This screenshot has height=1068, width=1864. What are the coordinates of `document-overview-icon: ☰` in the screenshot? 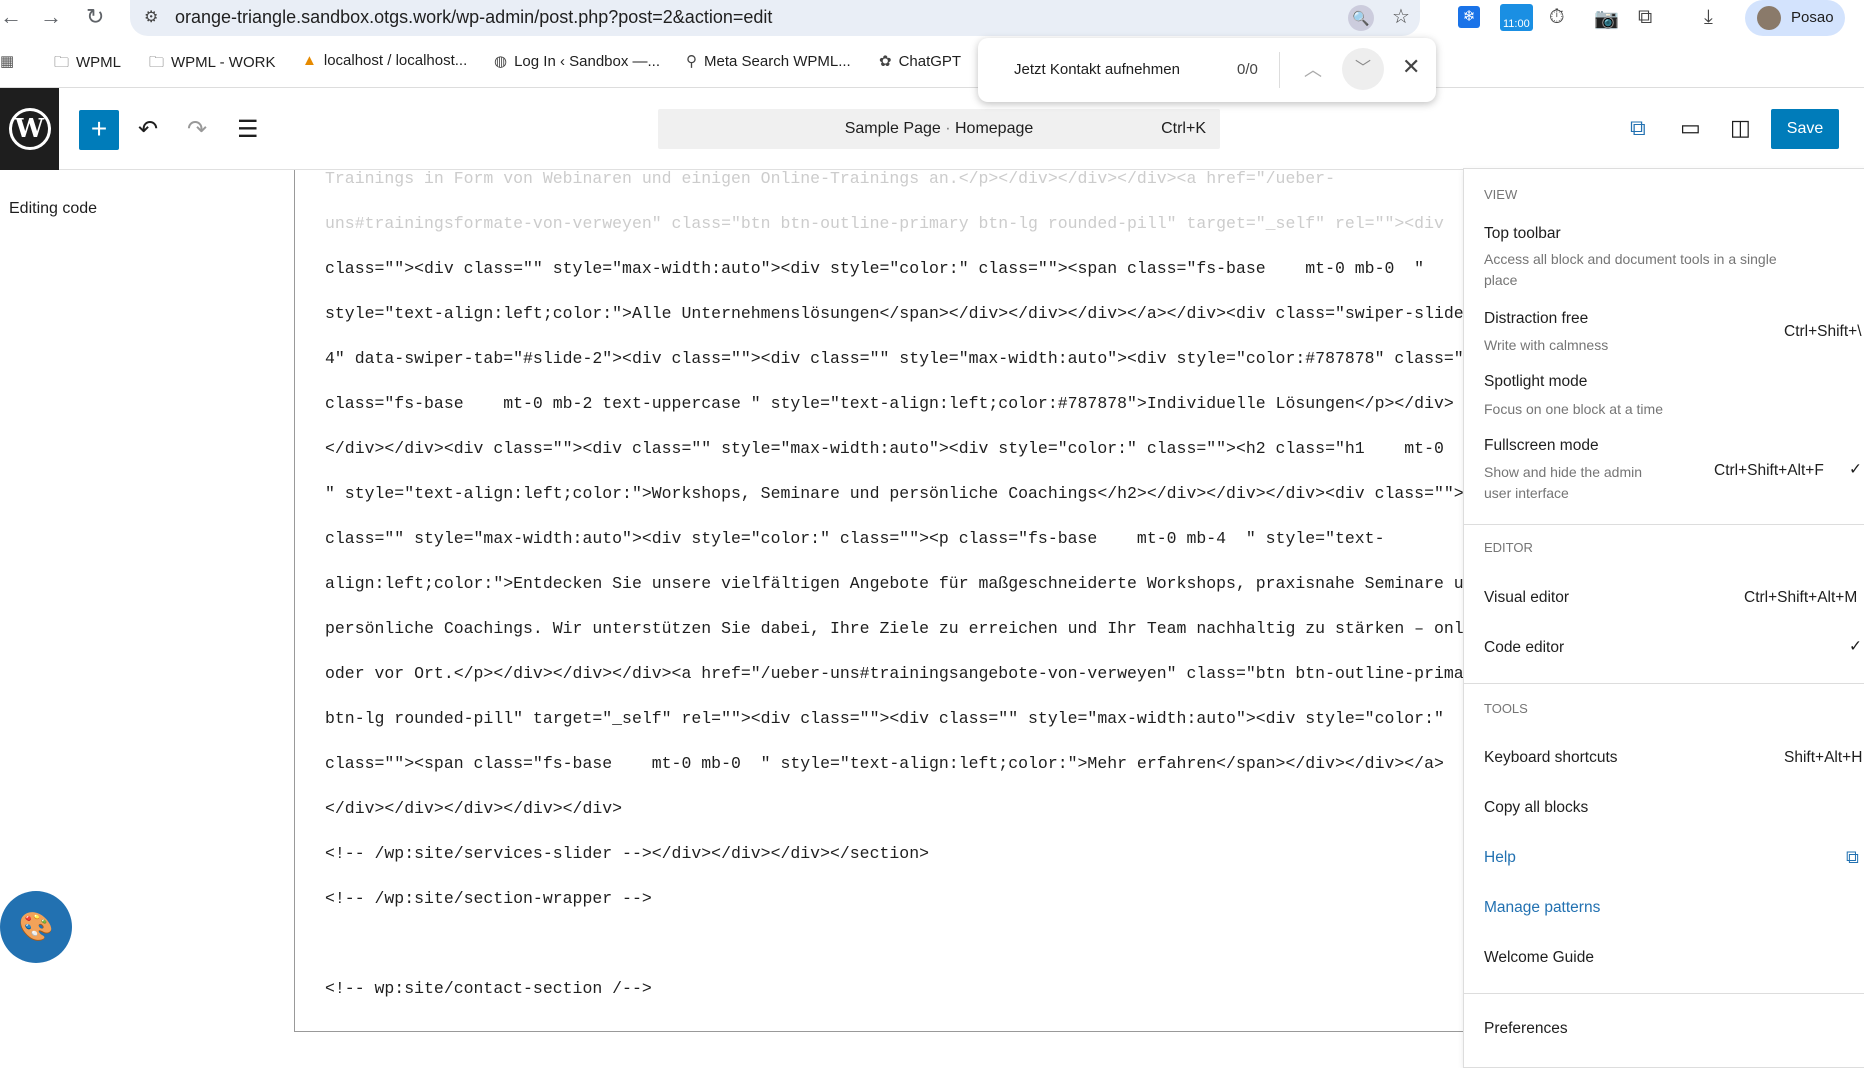 It's located at (248, 129).